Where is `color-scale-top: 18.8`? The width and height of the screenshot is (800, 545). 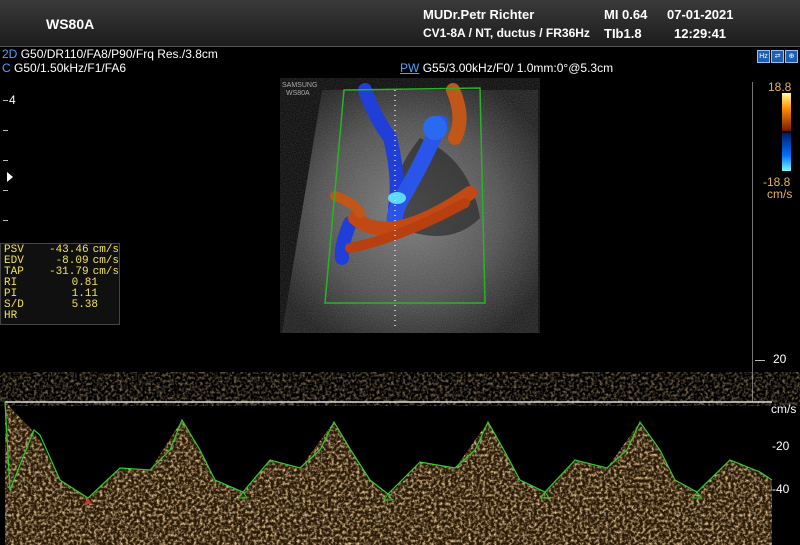
color-scale-top: 18.8 is located at coordinates (780, 87).